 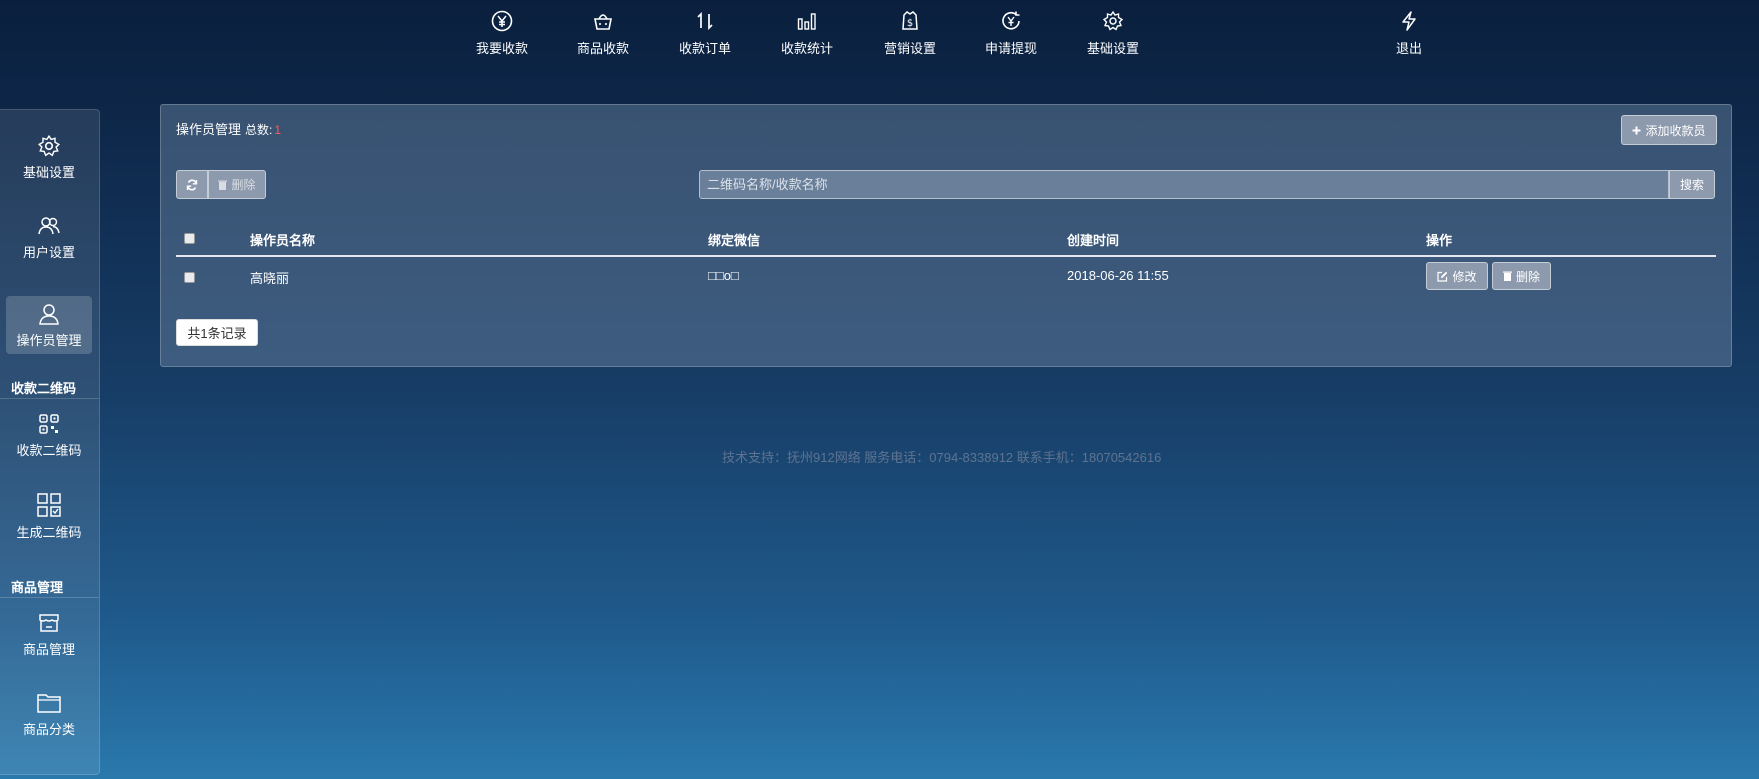 I want to click on store-icon, so click(x=49, y=623).